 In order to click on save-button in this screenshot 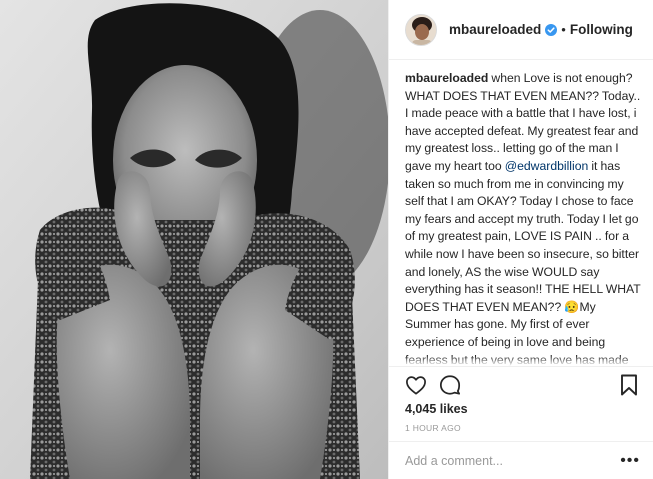, I will do `click(629, 385)`.